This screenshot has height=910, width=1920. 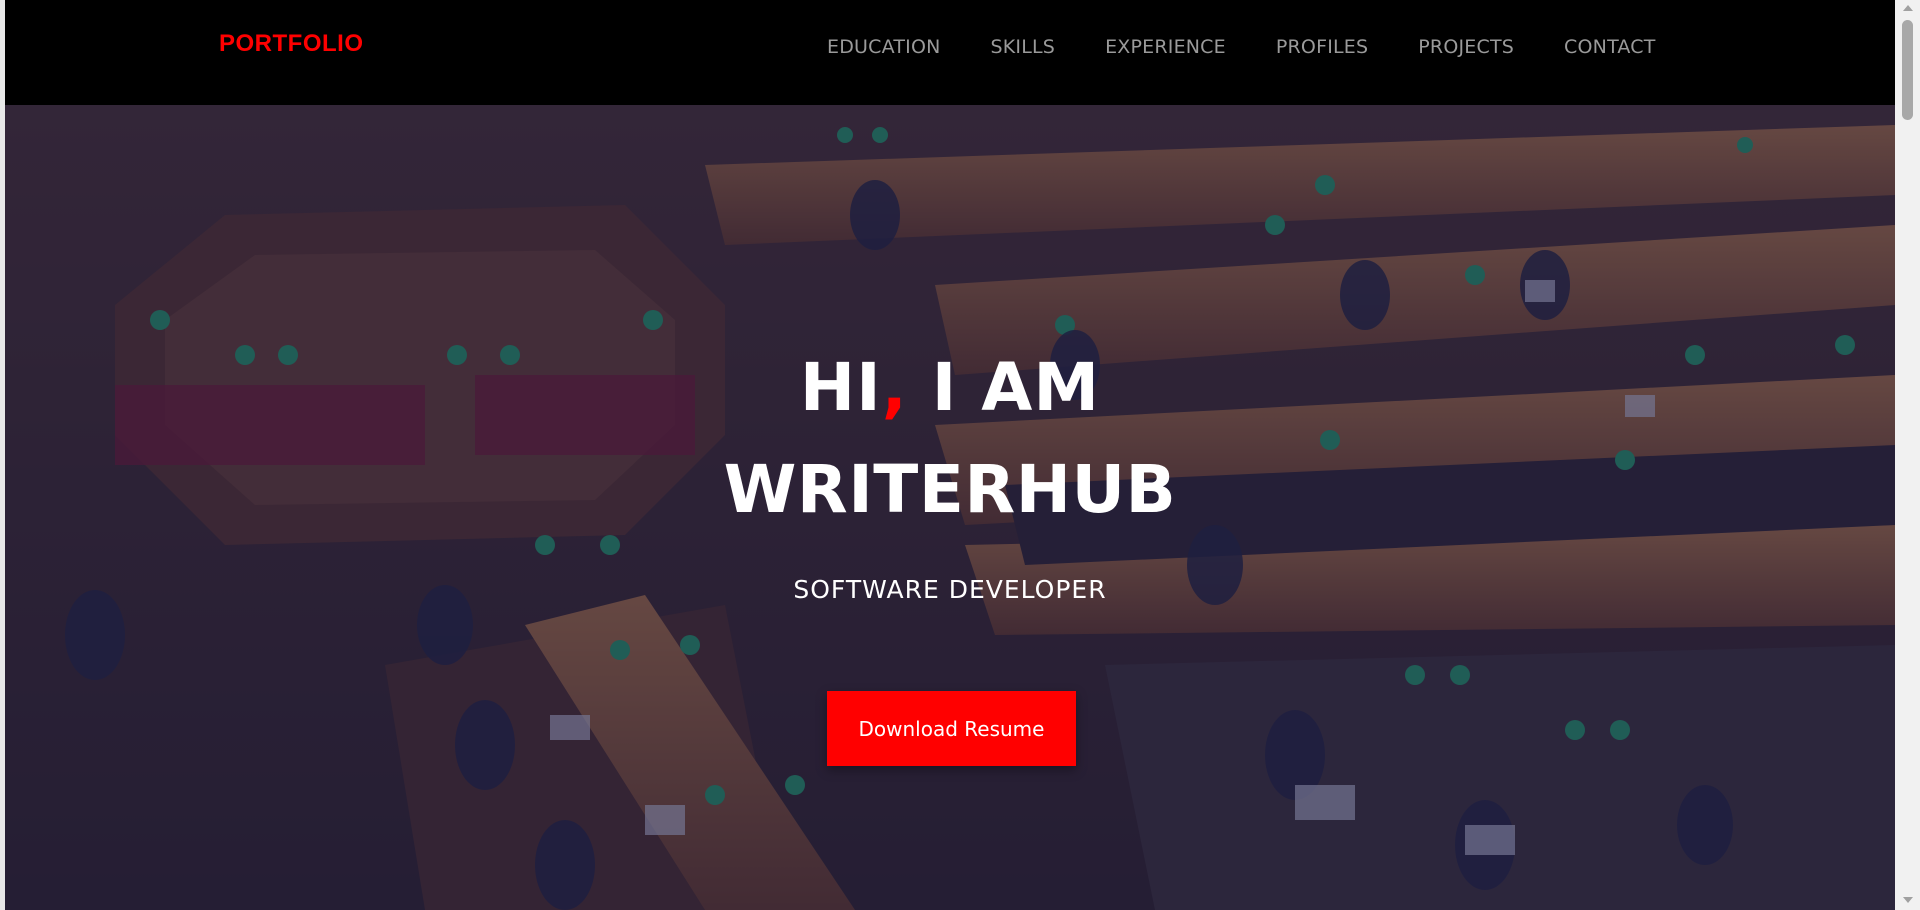 I want to click on nav-item-skills: SKILLS, so click(x=1023, y=47).